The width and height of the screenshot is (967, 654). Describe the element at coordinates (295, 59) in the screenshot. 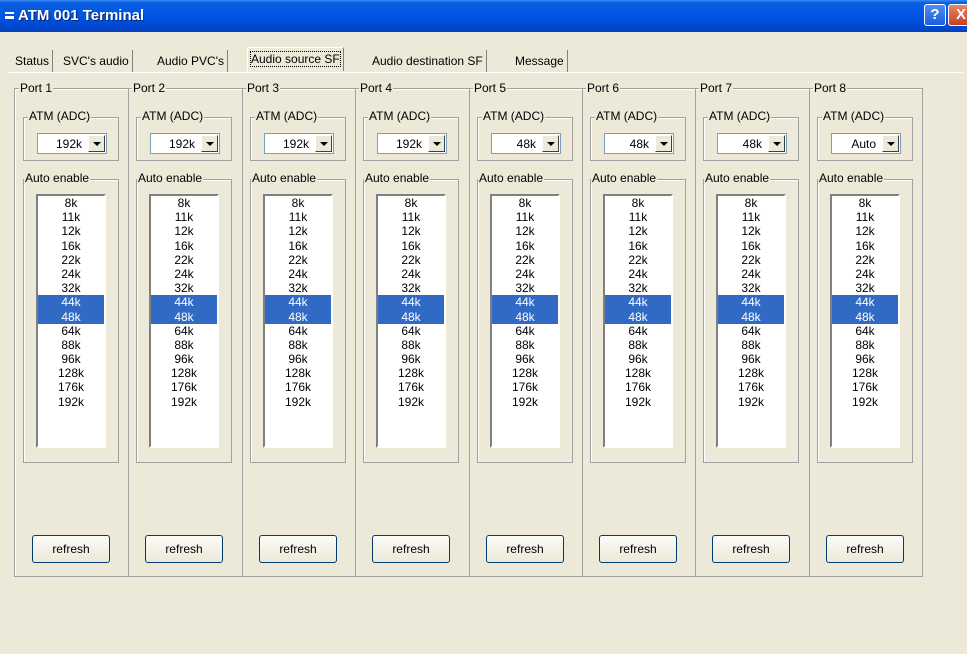

I see `tab-audio-source-sf: Audio source SF` at that location.